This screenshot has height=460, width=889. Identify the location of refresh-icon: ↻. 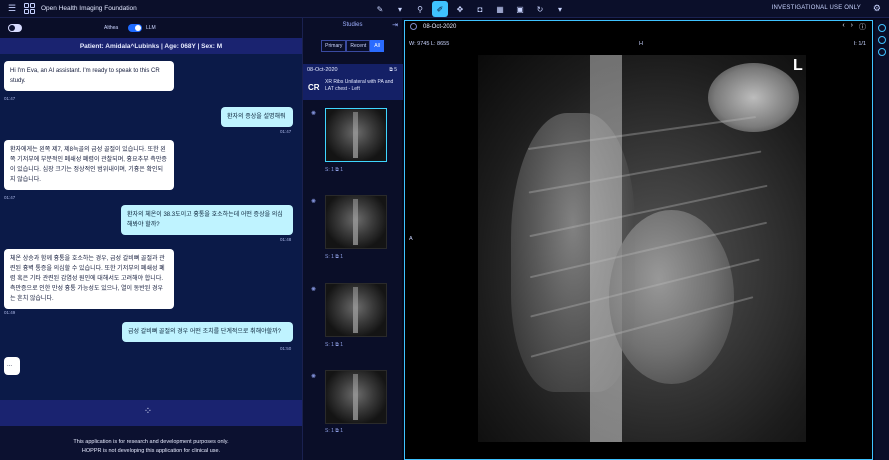
(540, 9).